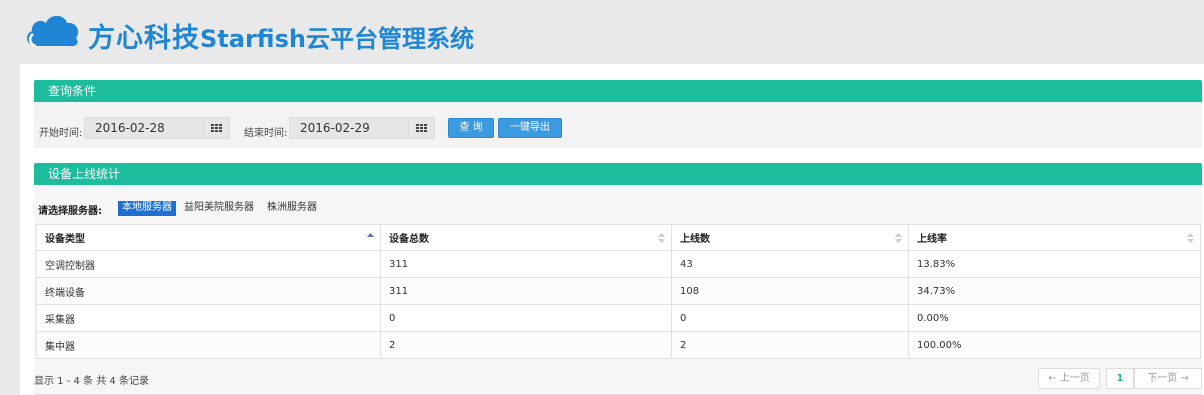 The image size is (1204, 395). I want to click on query-panel-header: 查询条件, so click(618, 91).